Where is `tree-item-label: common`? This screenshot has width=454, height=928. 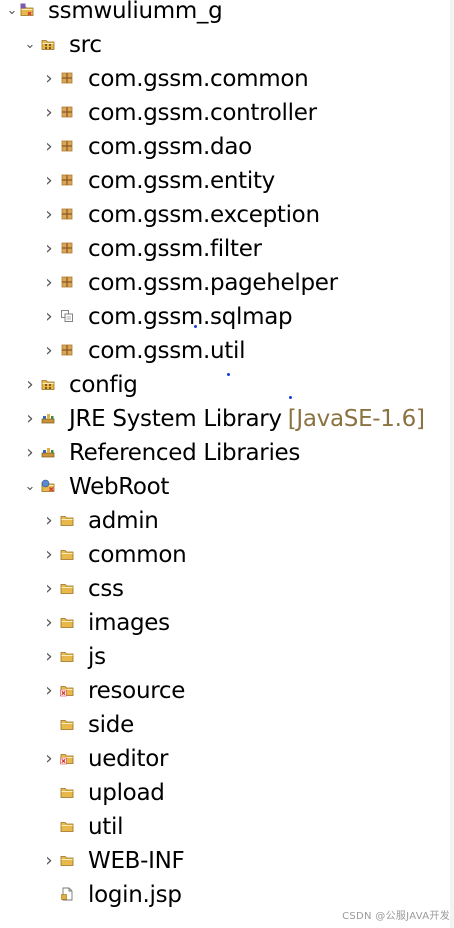
tree-item-label: common is located at coordinates (137, 555).